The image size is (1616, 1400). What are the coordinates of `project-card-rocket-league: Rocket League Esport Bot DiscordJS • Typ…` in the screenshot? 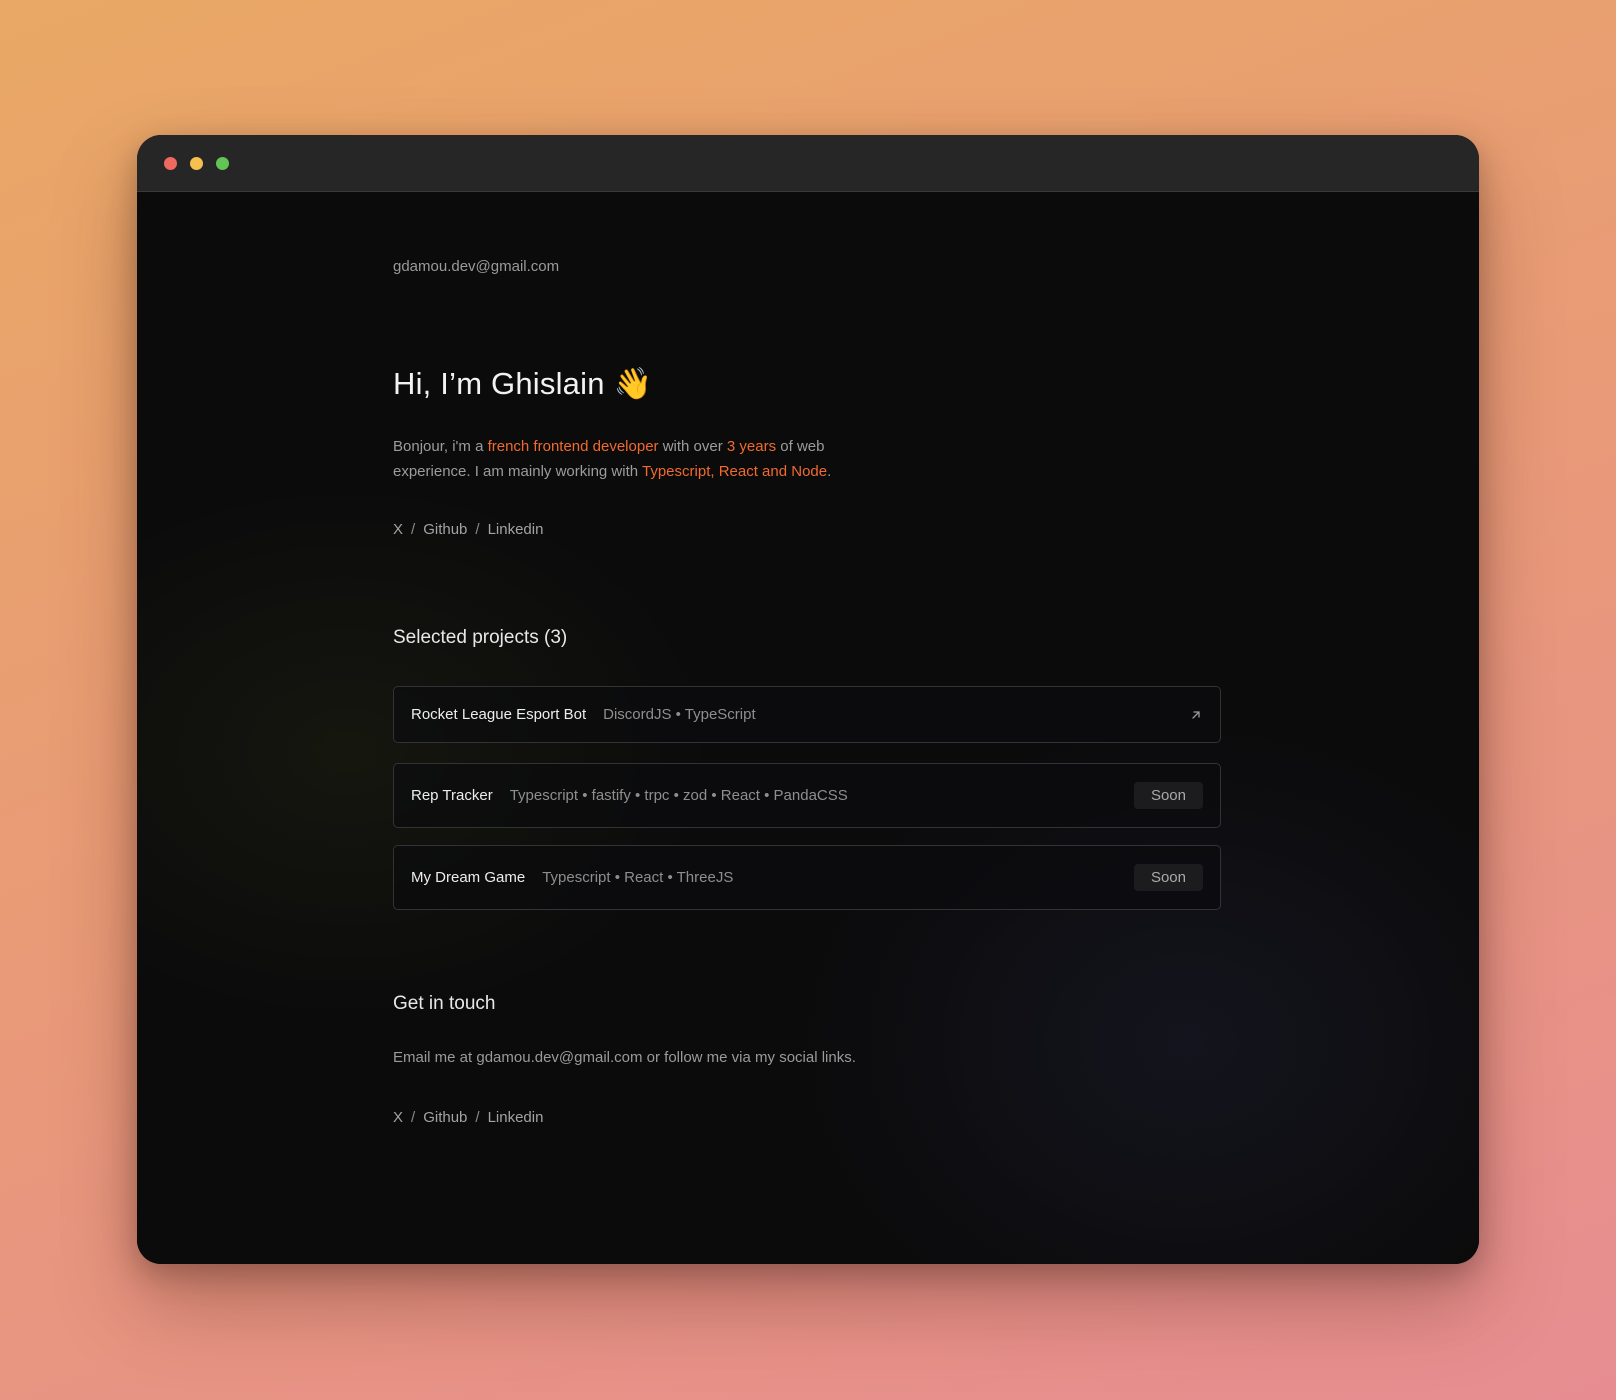 It's located at (807, 714).